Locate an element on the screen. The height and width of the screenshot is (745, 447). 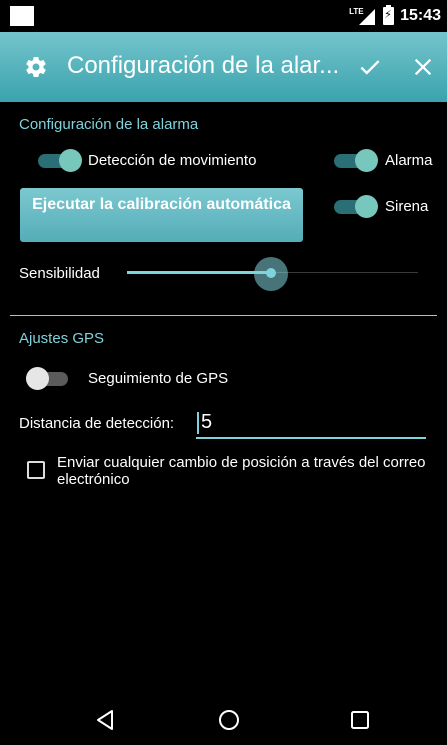
email-position-checkbox is located at coordinates (36, 470).